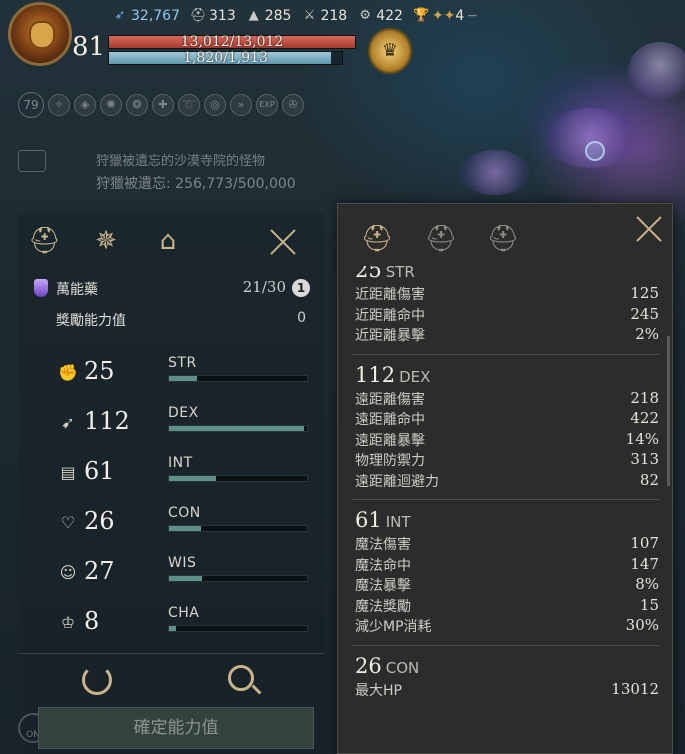 The height and width of the screenshot is (754, 685). Describe the element at coordinates (92, 621) in the screenshot. I see `attr-cha-value: 8` at that location.